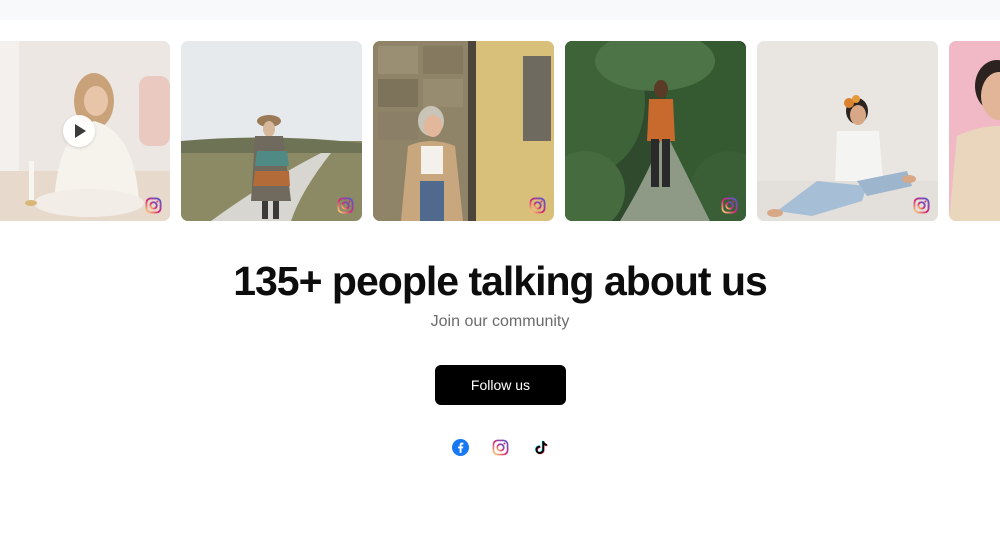 This screenshot has width=1000, height=560. I want to click on tiktok-link, so click(540, 447).